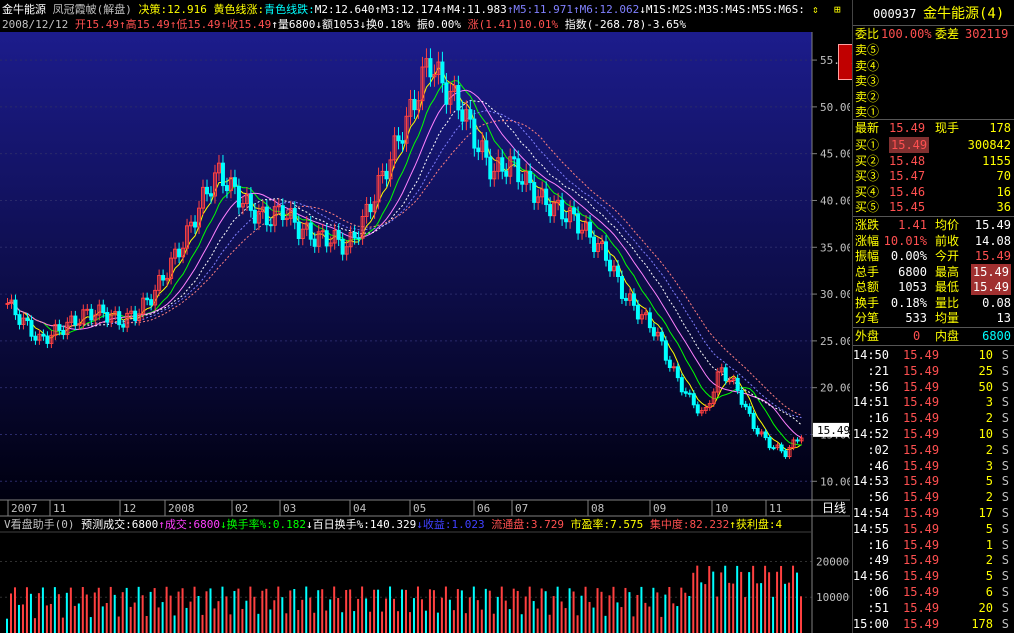 The image size is (1014, 633). I want to click on tick-volume: 3, so click(989, 402).